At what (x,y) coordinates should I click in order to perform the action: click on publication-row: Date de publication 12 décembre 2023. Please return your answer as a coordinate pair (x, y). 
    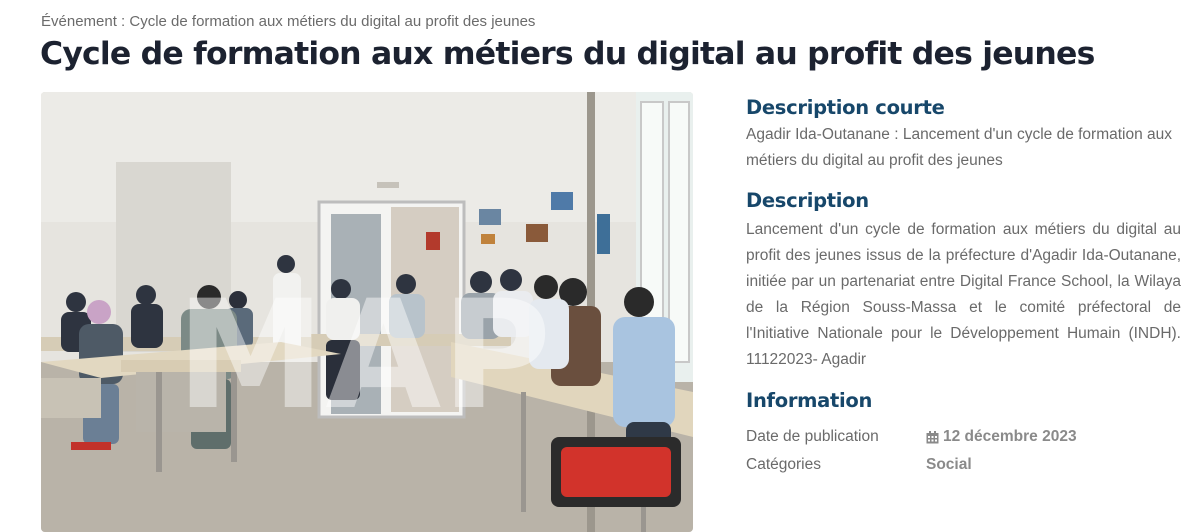
    Looking at the image, I should click on (963, 437).